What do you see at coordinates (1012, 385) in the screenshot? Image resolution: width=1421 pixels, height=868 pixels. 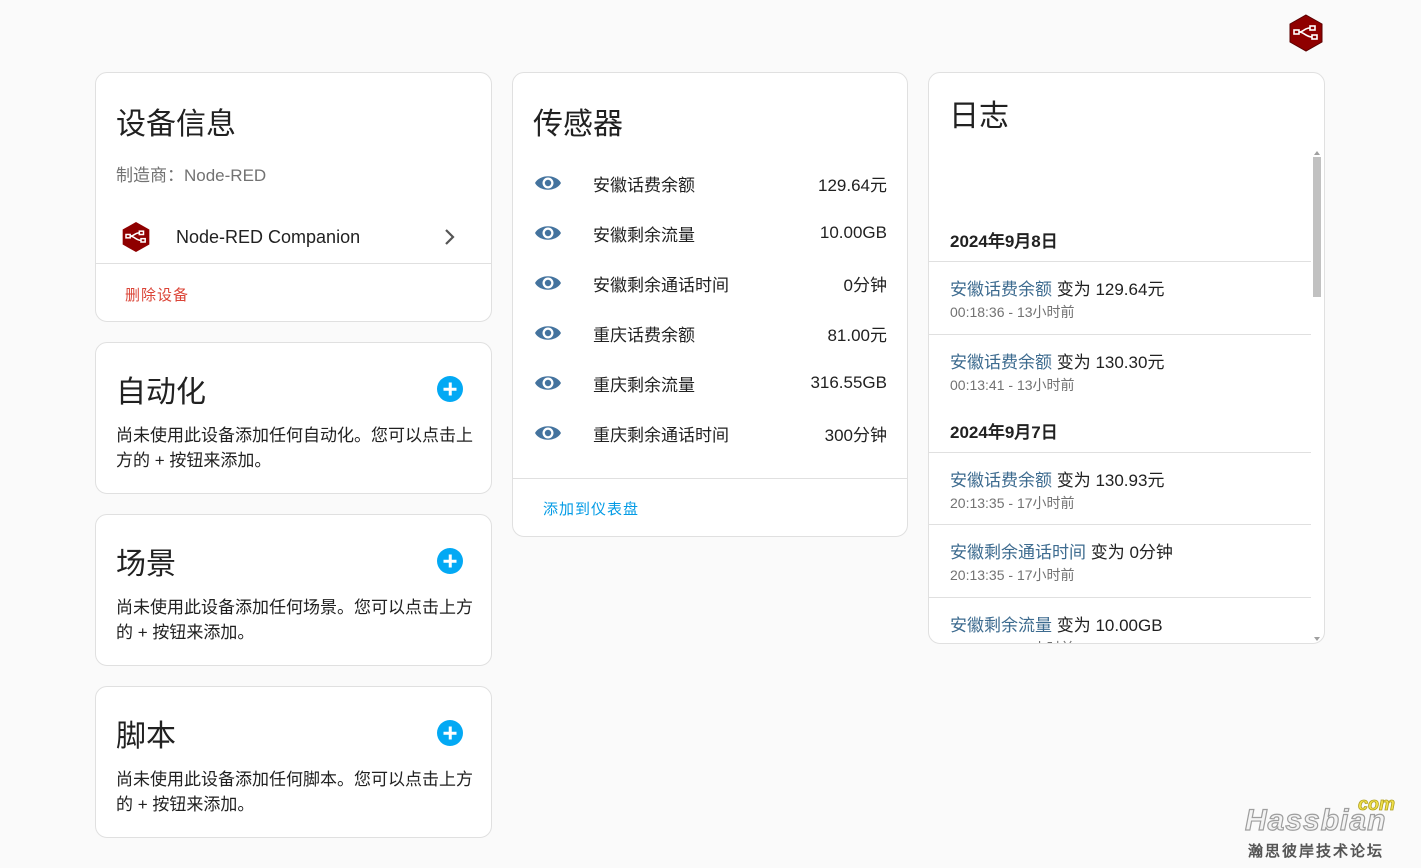 I see `logbook-entry-time: 00:13:41 - 13小时前` at bounding box center [1012, 385].